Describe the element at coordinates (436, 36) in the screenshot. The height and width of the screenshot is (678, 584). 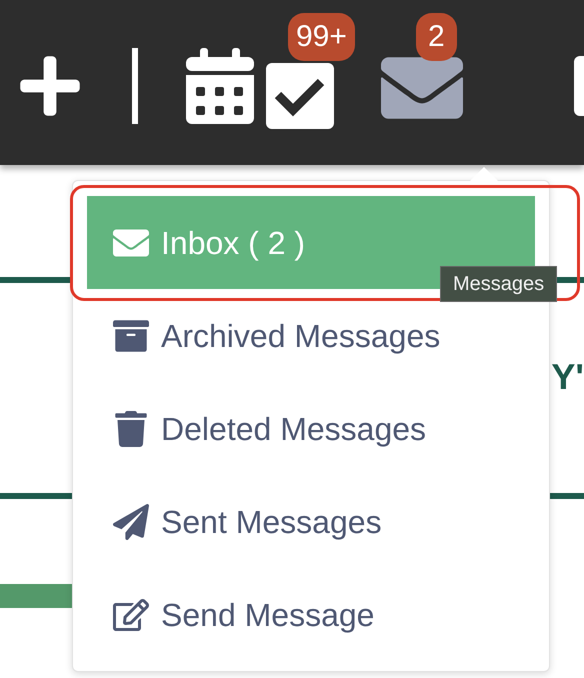
I see `count-badge: 2` at that location.